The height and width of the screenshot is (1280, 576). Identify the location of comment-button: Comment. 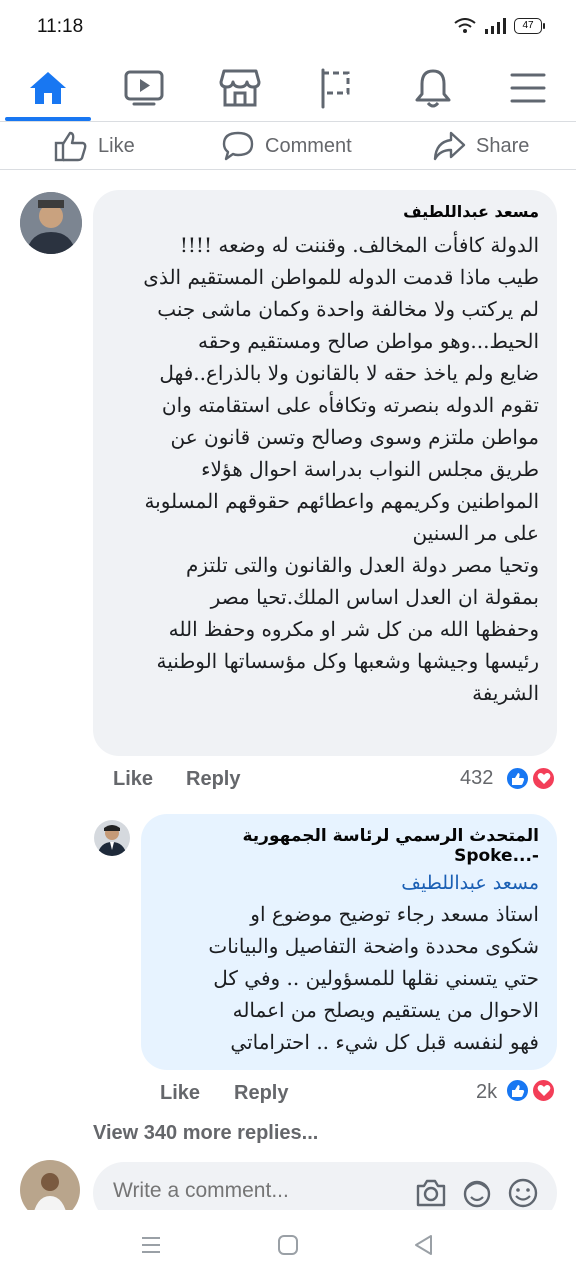
(286, 146).